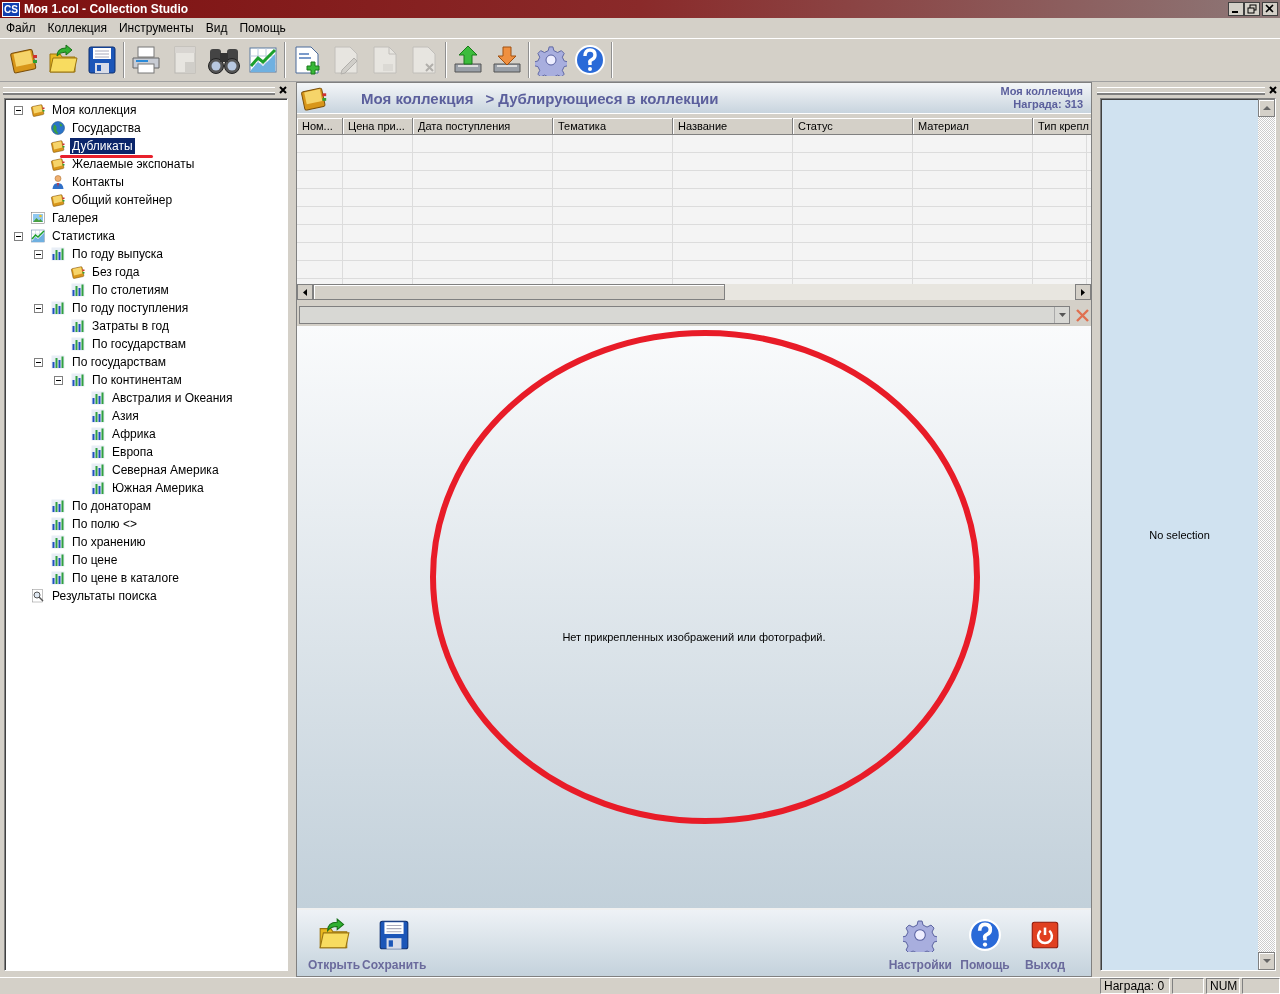 The width and height of the screenshot is (1280, 994). Describe the element at coordinates (62, 60) in the screenshot. I see `folder-icon` at that location.